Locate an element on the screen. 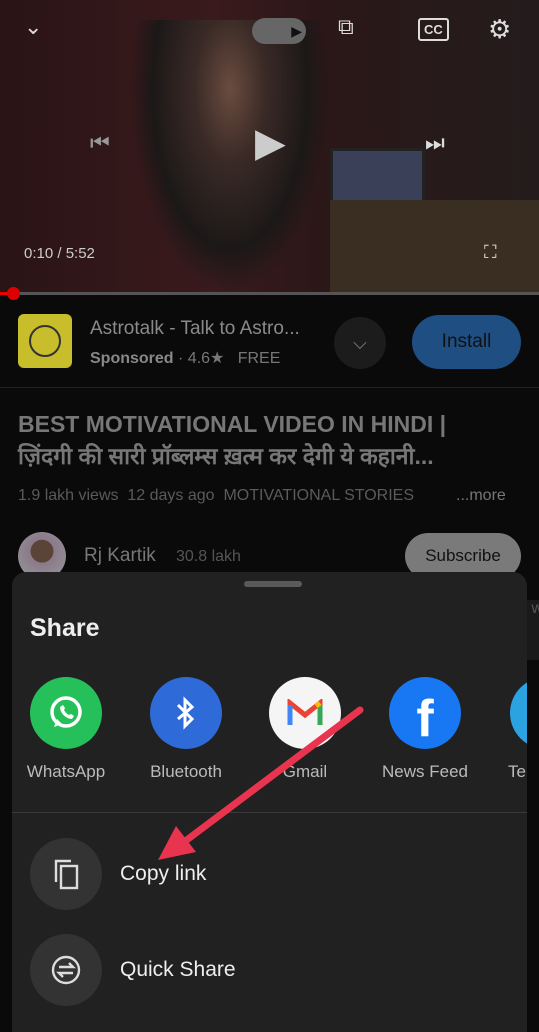 This screenshot has height=1032, width=539. autoplay-toggle: ▶ is located at coordinates (279, 31).